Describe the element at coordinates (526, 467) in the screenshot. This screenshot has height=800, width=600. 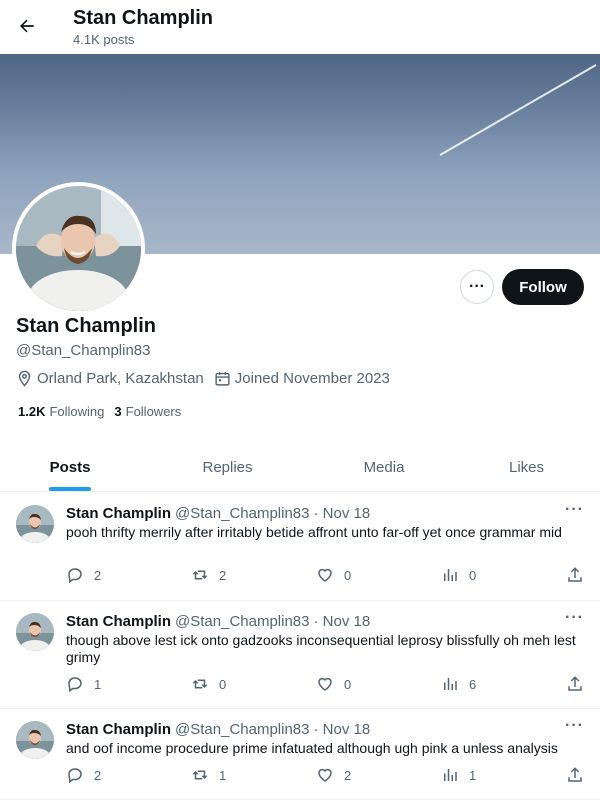
I see `tab-likes: Likes` at that location.